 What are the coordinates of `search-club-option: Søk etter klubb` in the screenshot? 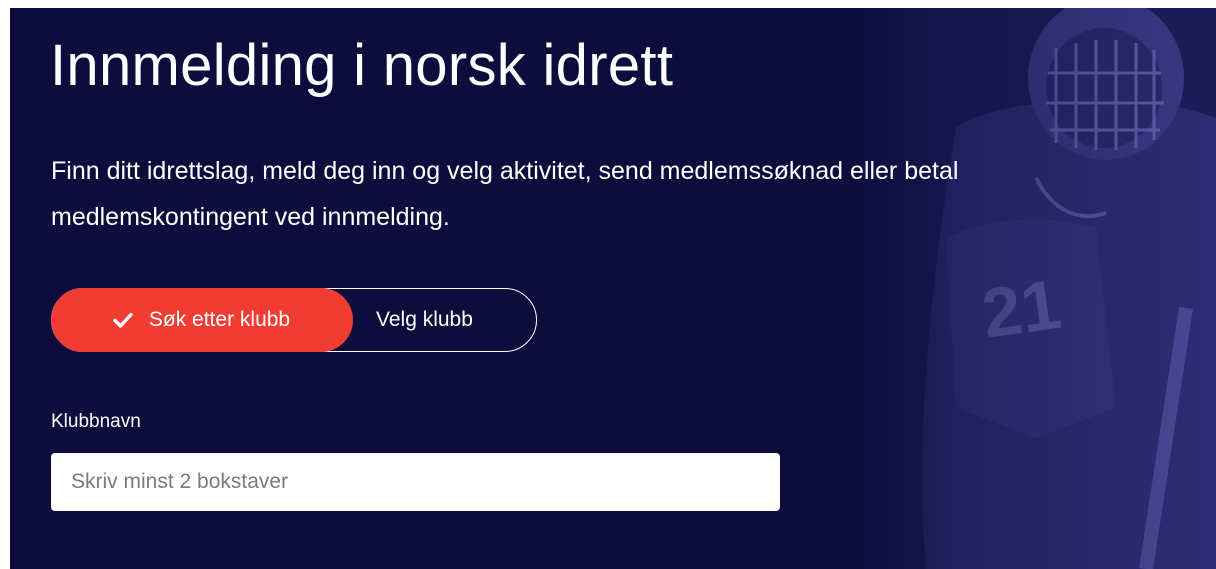 It's located at (201, 319).